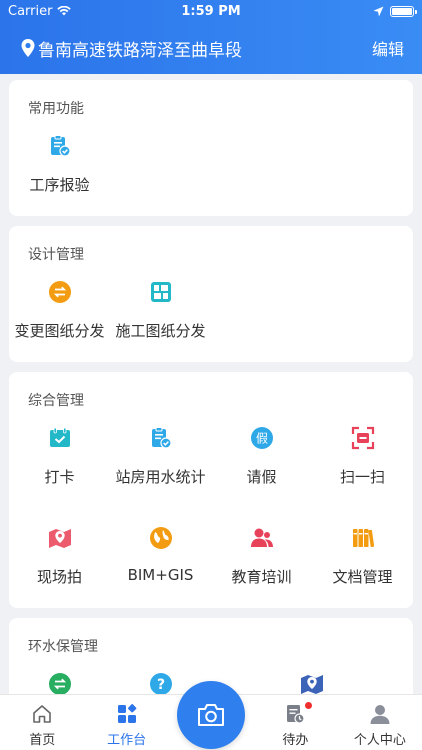  I want to click on item-water-stats: 站房用水统计, so click(160, 466).